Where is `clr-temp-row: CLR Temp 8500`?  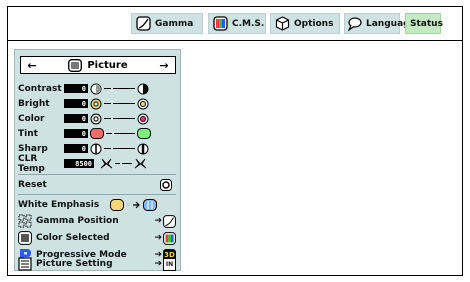 clr-temp-row: CLR Temp 8500 is located at coordinates (97, 163).